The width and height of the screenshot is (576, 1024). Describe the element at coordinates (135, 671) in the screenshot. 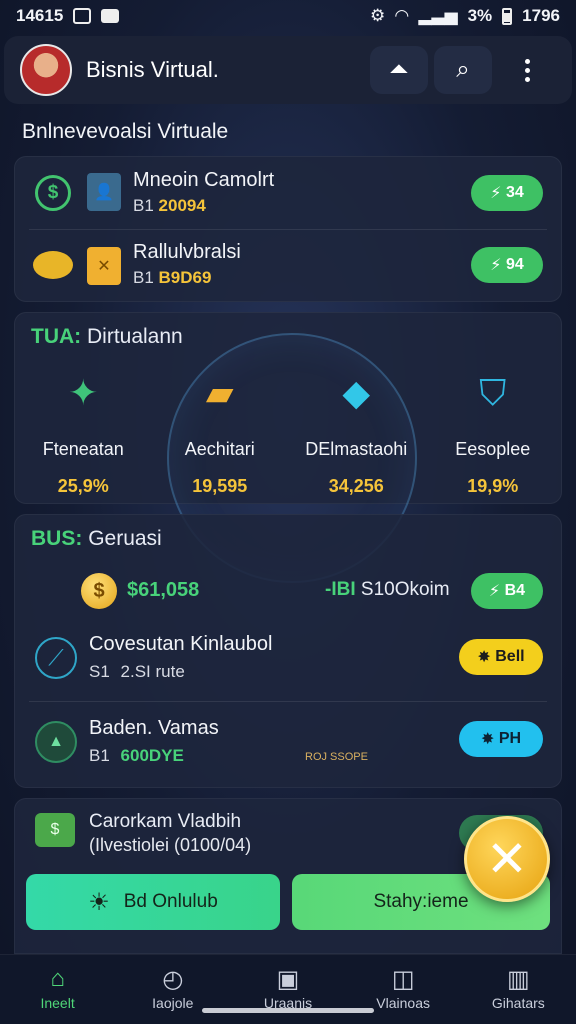

I see `item-amount: 2.SI` at that location.